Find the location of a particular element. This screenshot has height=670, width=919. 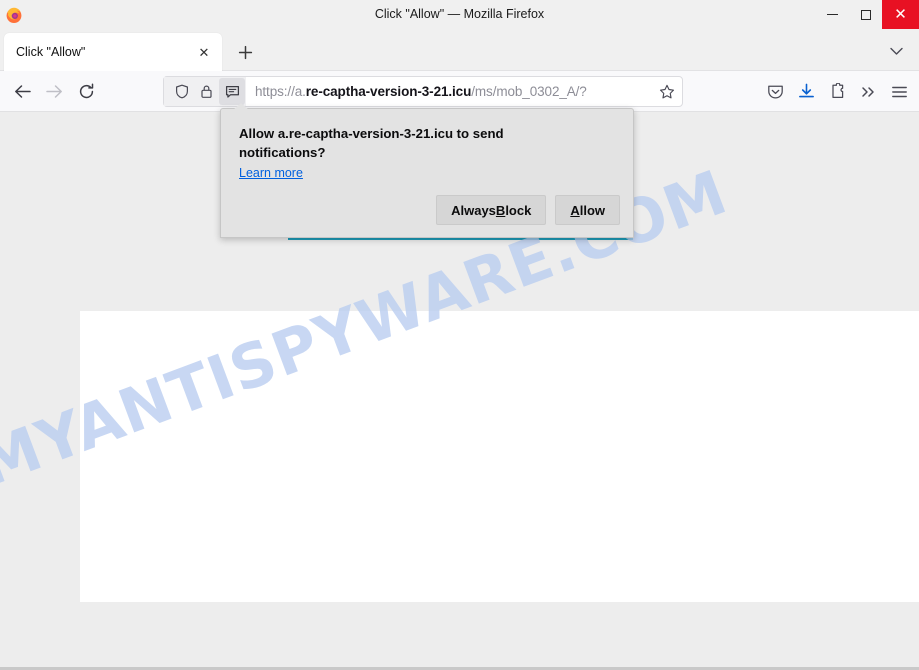

tab-close-icon: ✕ is located at coordinates (204, 52).